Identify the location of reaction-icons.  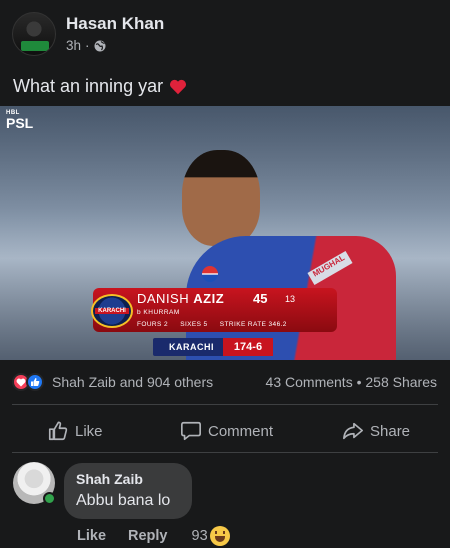
(30, 382).